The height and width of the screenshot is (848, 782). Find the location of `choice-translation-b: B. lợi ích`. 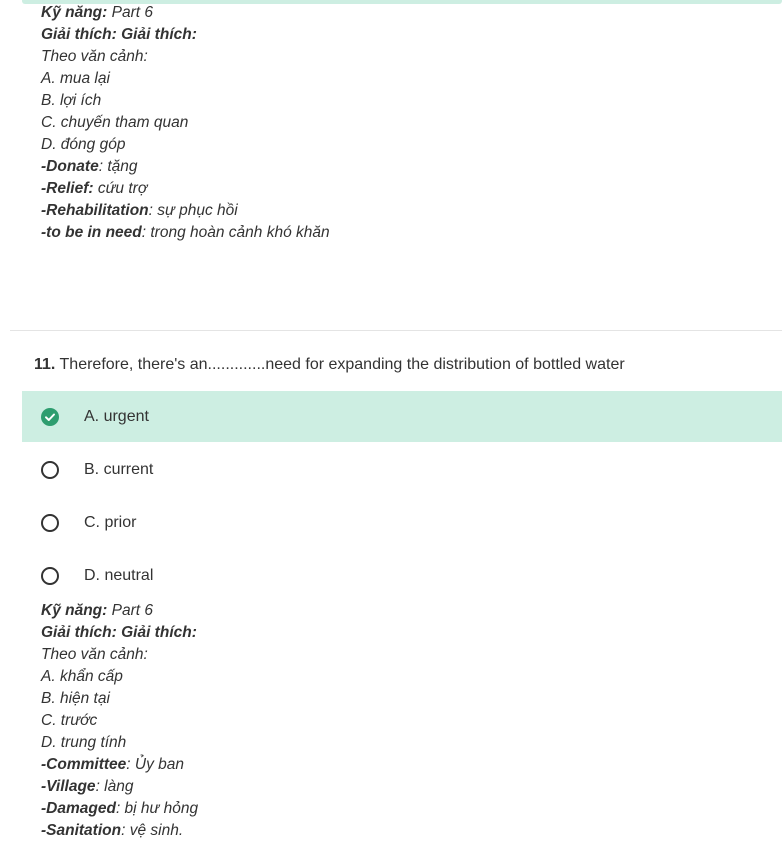

choice-translation-b: B. lợi ích is located at coordinates (71, 100).